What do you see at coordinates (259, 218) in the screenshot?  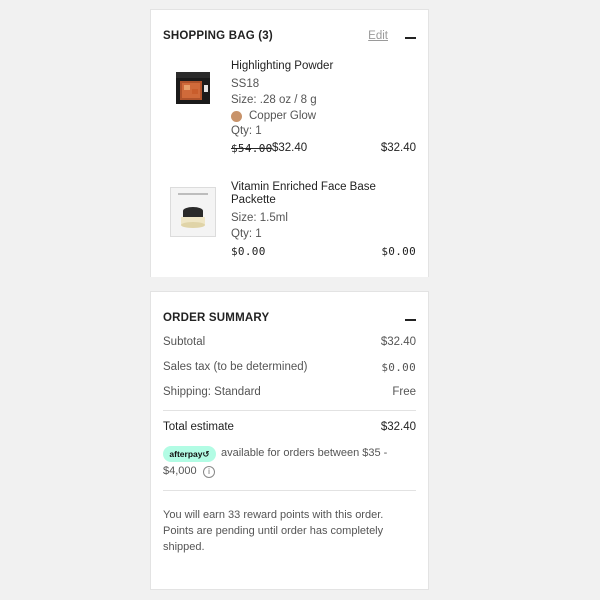 I see `item-size: Size: 1.5ml` at bounding box center [259, 218].